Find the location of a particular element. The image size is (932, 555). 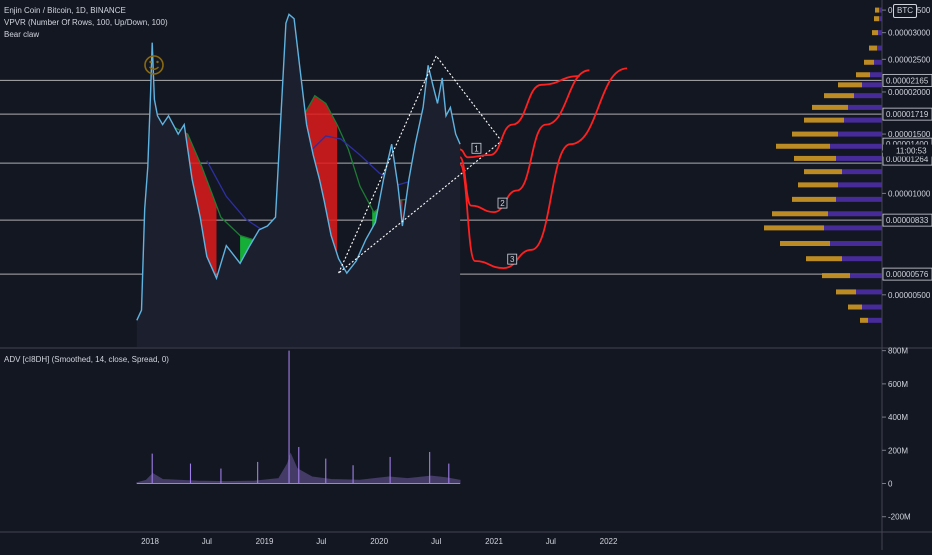

adv-panel-layer is located at coordinates (298, 417).